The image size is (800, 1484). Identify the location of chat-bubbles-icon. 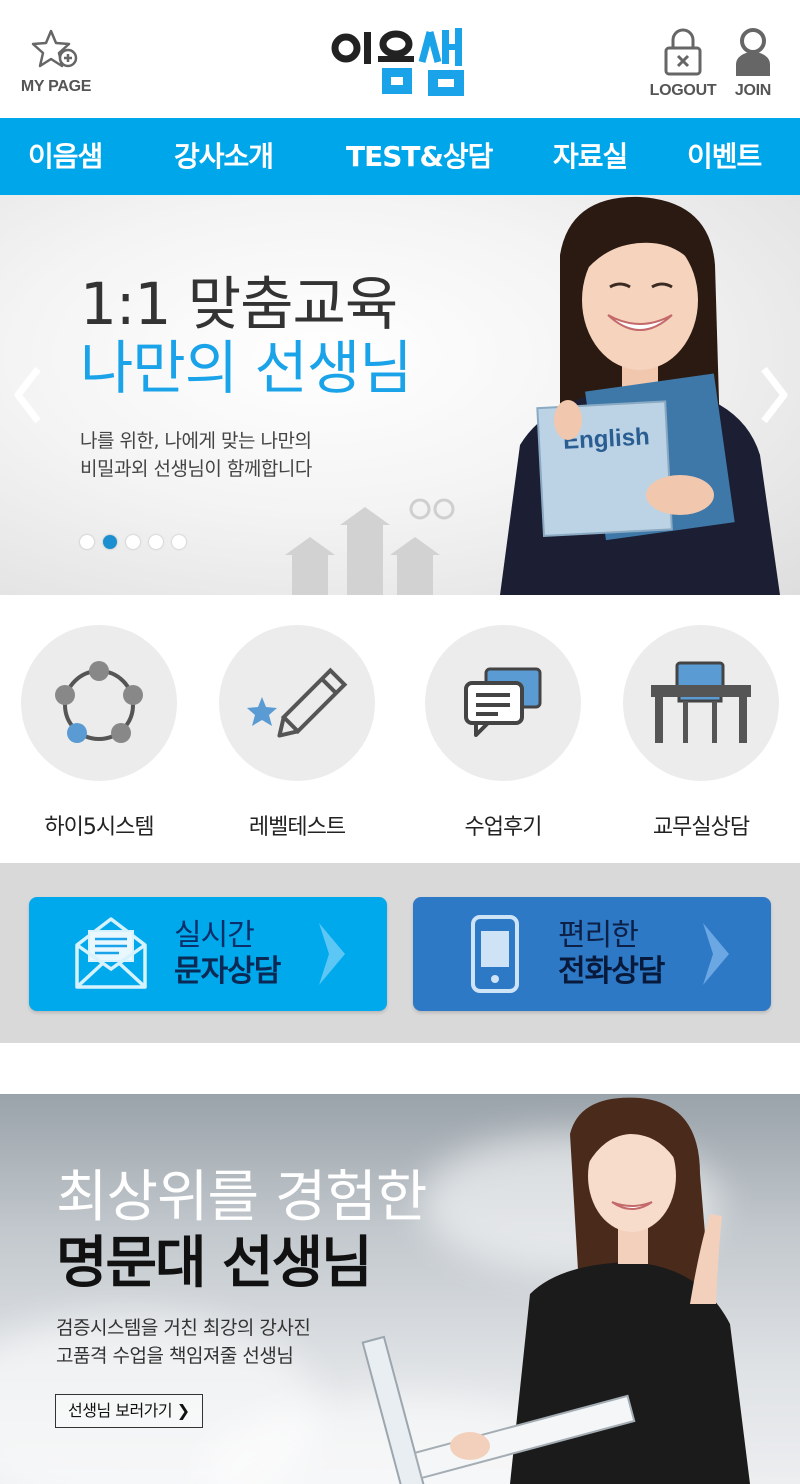
(503, 702).